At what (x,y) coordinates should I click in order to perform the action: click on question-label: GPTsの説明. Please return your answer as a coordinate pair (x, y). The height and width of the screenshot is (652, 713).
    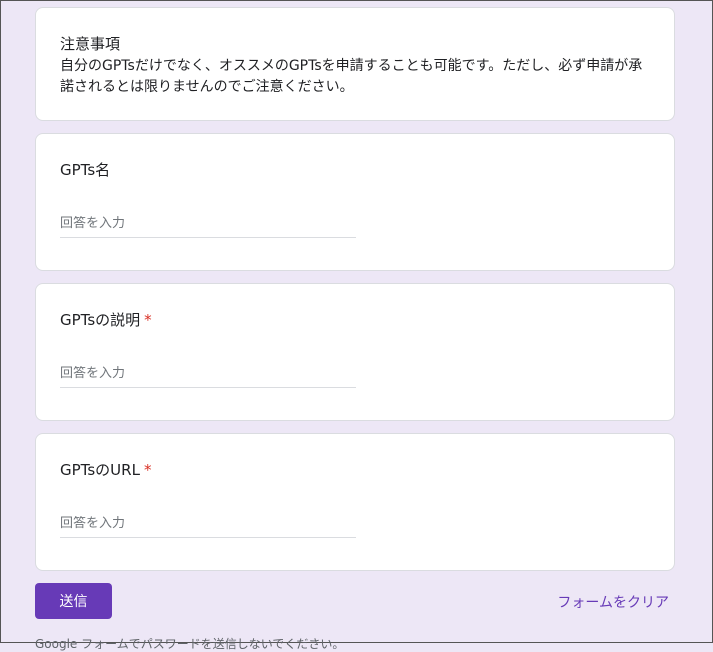
    Looking at the image, I should click on (100, 320).